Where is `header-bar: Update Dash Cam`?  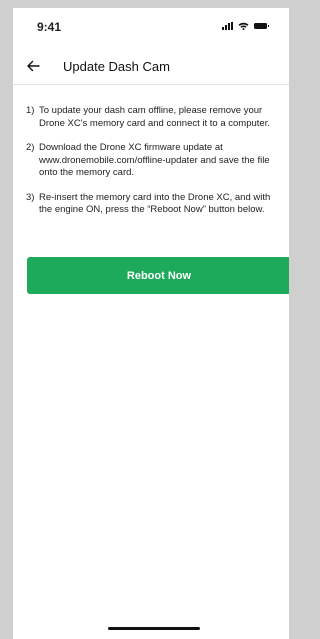
header-bar: Update Dash Cam is located at coordinates (151, 66).